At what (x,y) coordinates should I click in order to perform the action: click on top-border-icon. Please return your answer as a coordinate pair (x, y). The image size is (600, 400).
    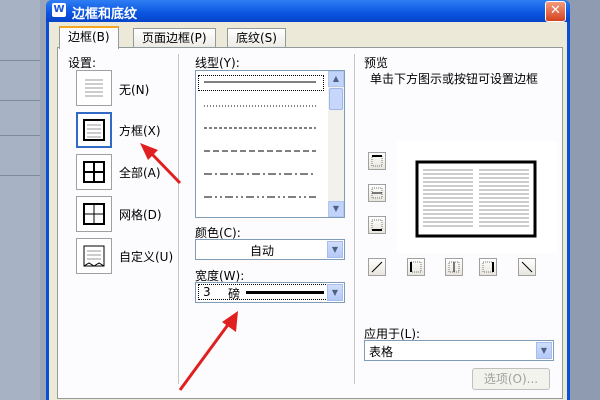
    Looking at the image, I should click on (377, 161).